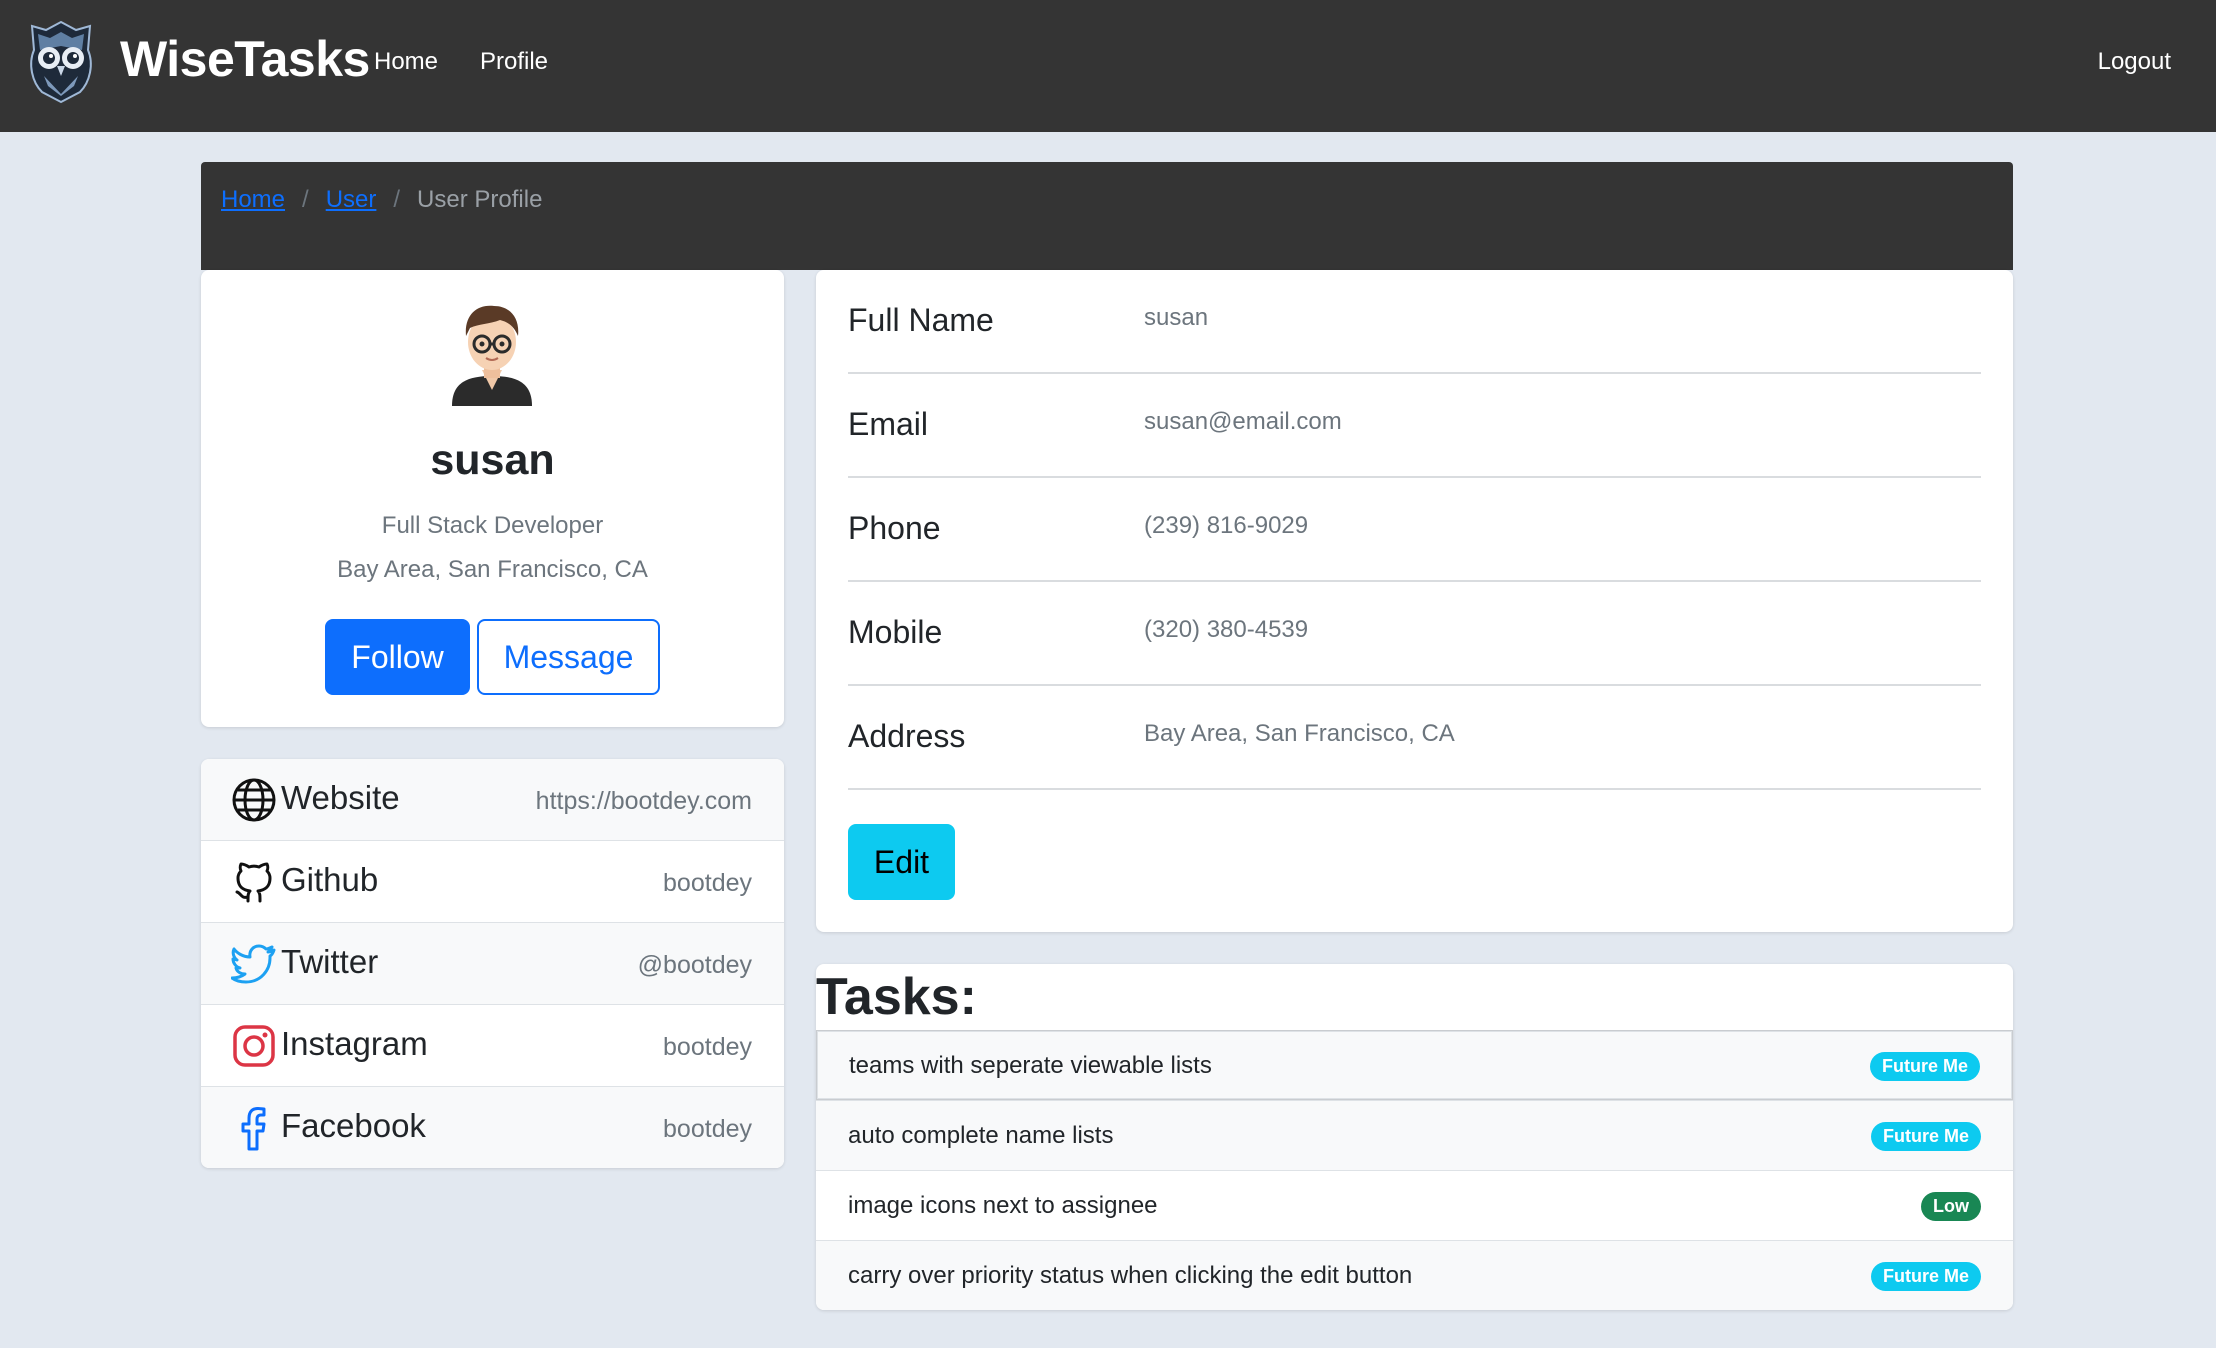 This screenshot has height=1348, width=2216. Describe the element at coordinates (492, 355) in the screenshot. I see `avatar` at that location.